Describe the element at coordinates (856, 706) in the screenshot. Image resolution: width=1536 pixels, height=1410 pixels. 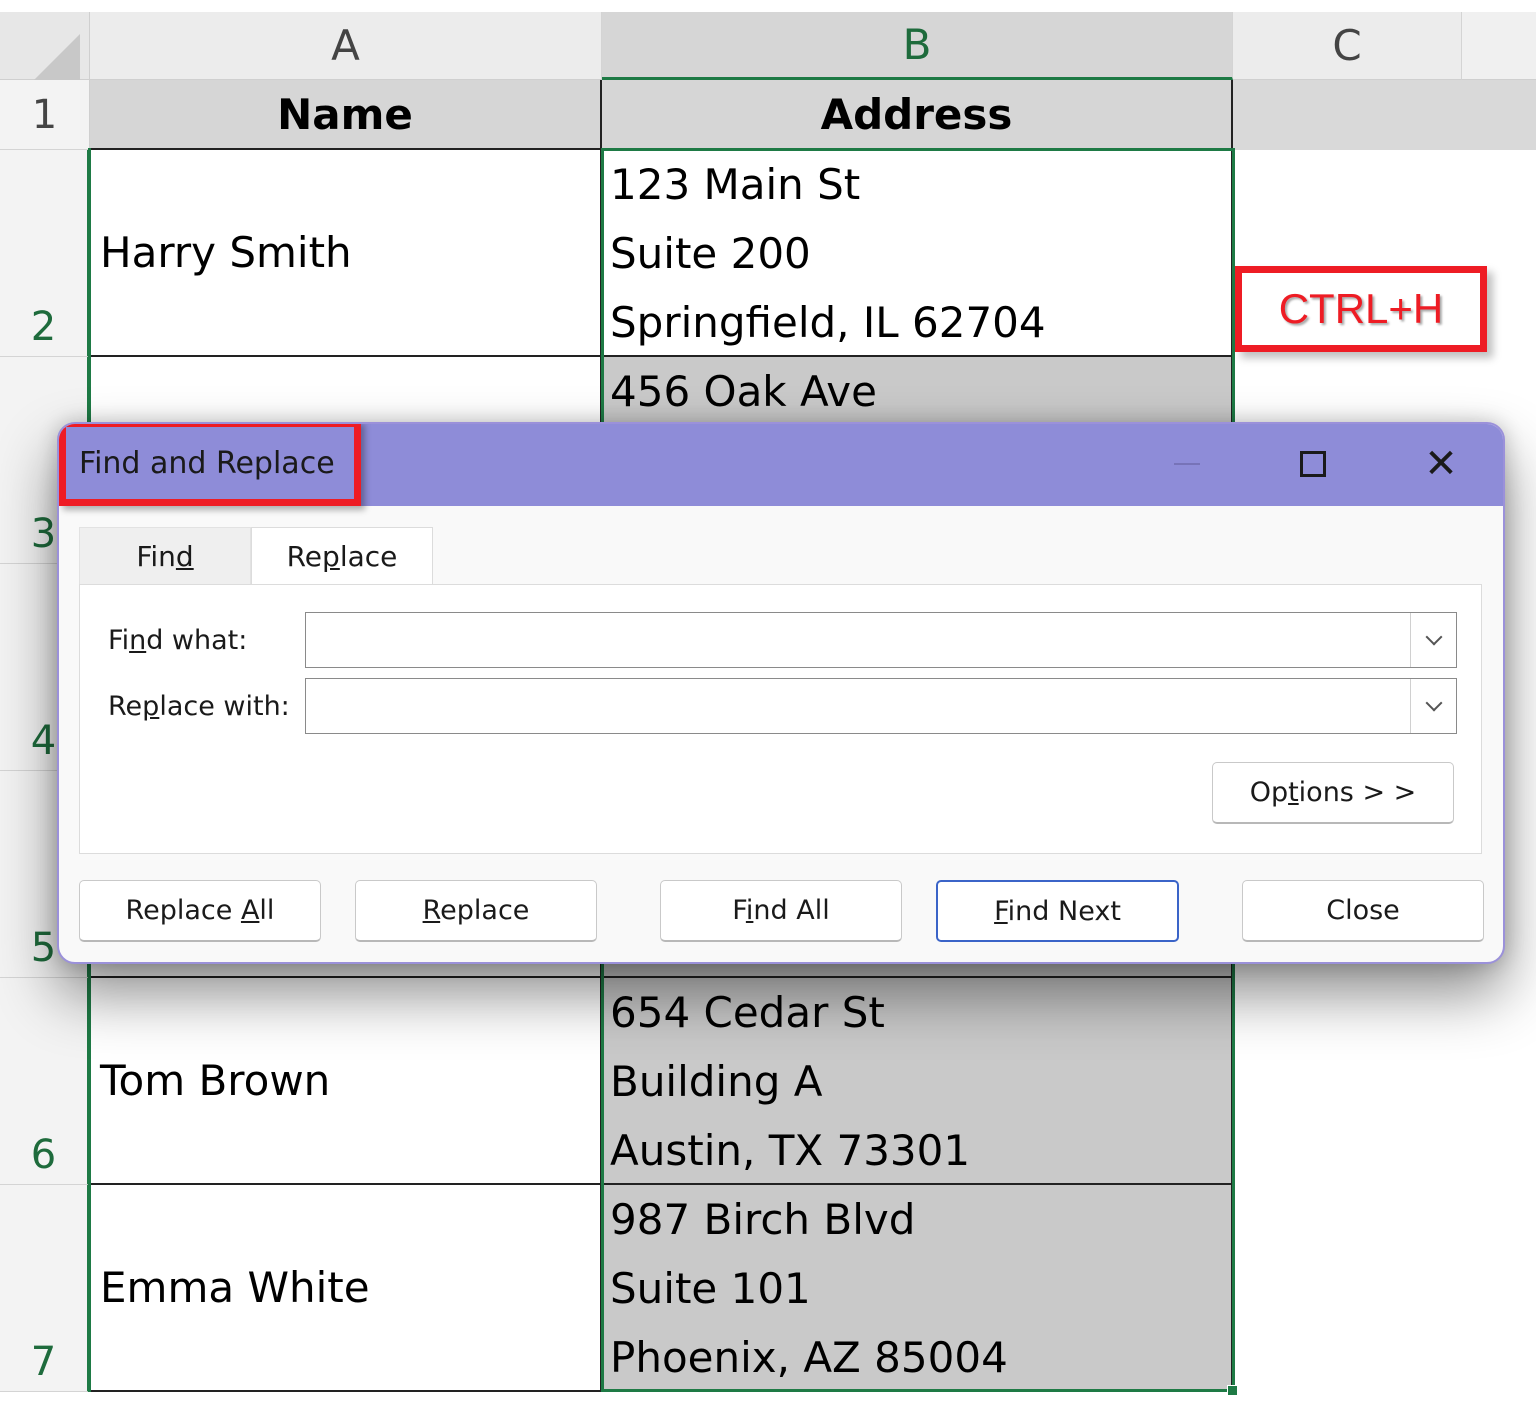
I see `replace-with-input` at that location.